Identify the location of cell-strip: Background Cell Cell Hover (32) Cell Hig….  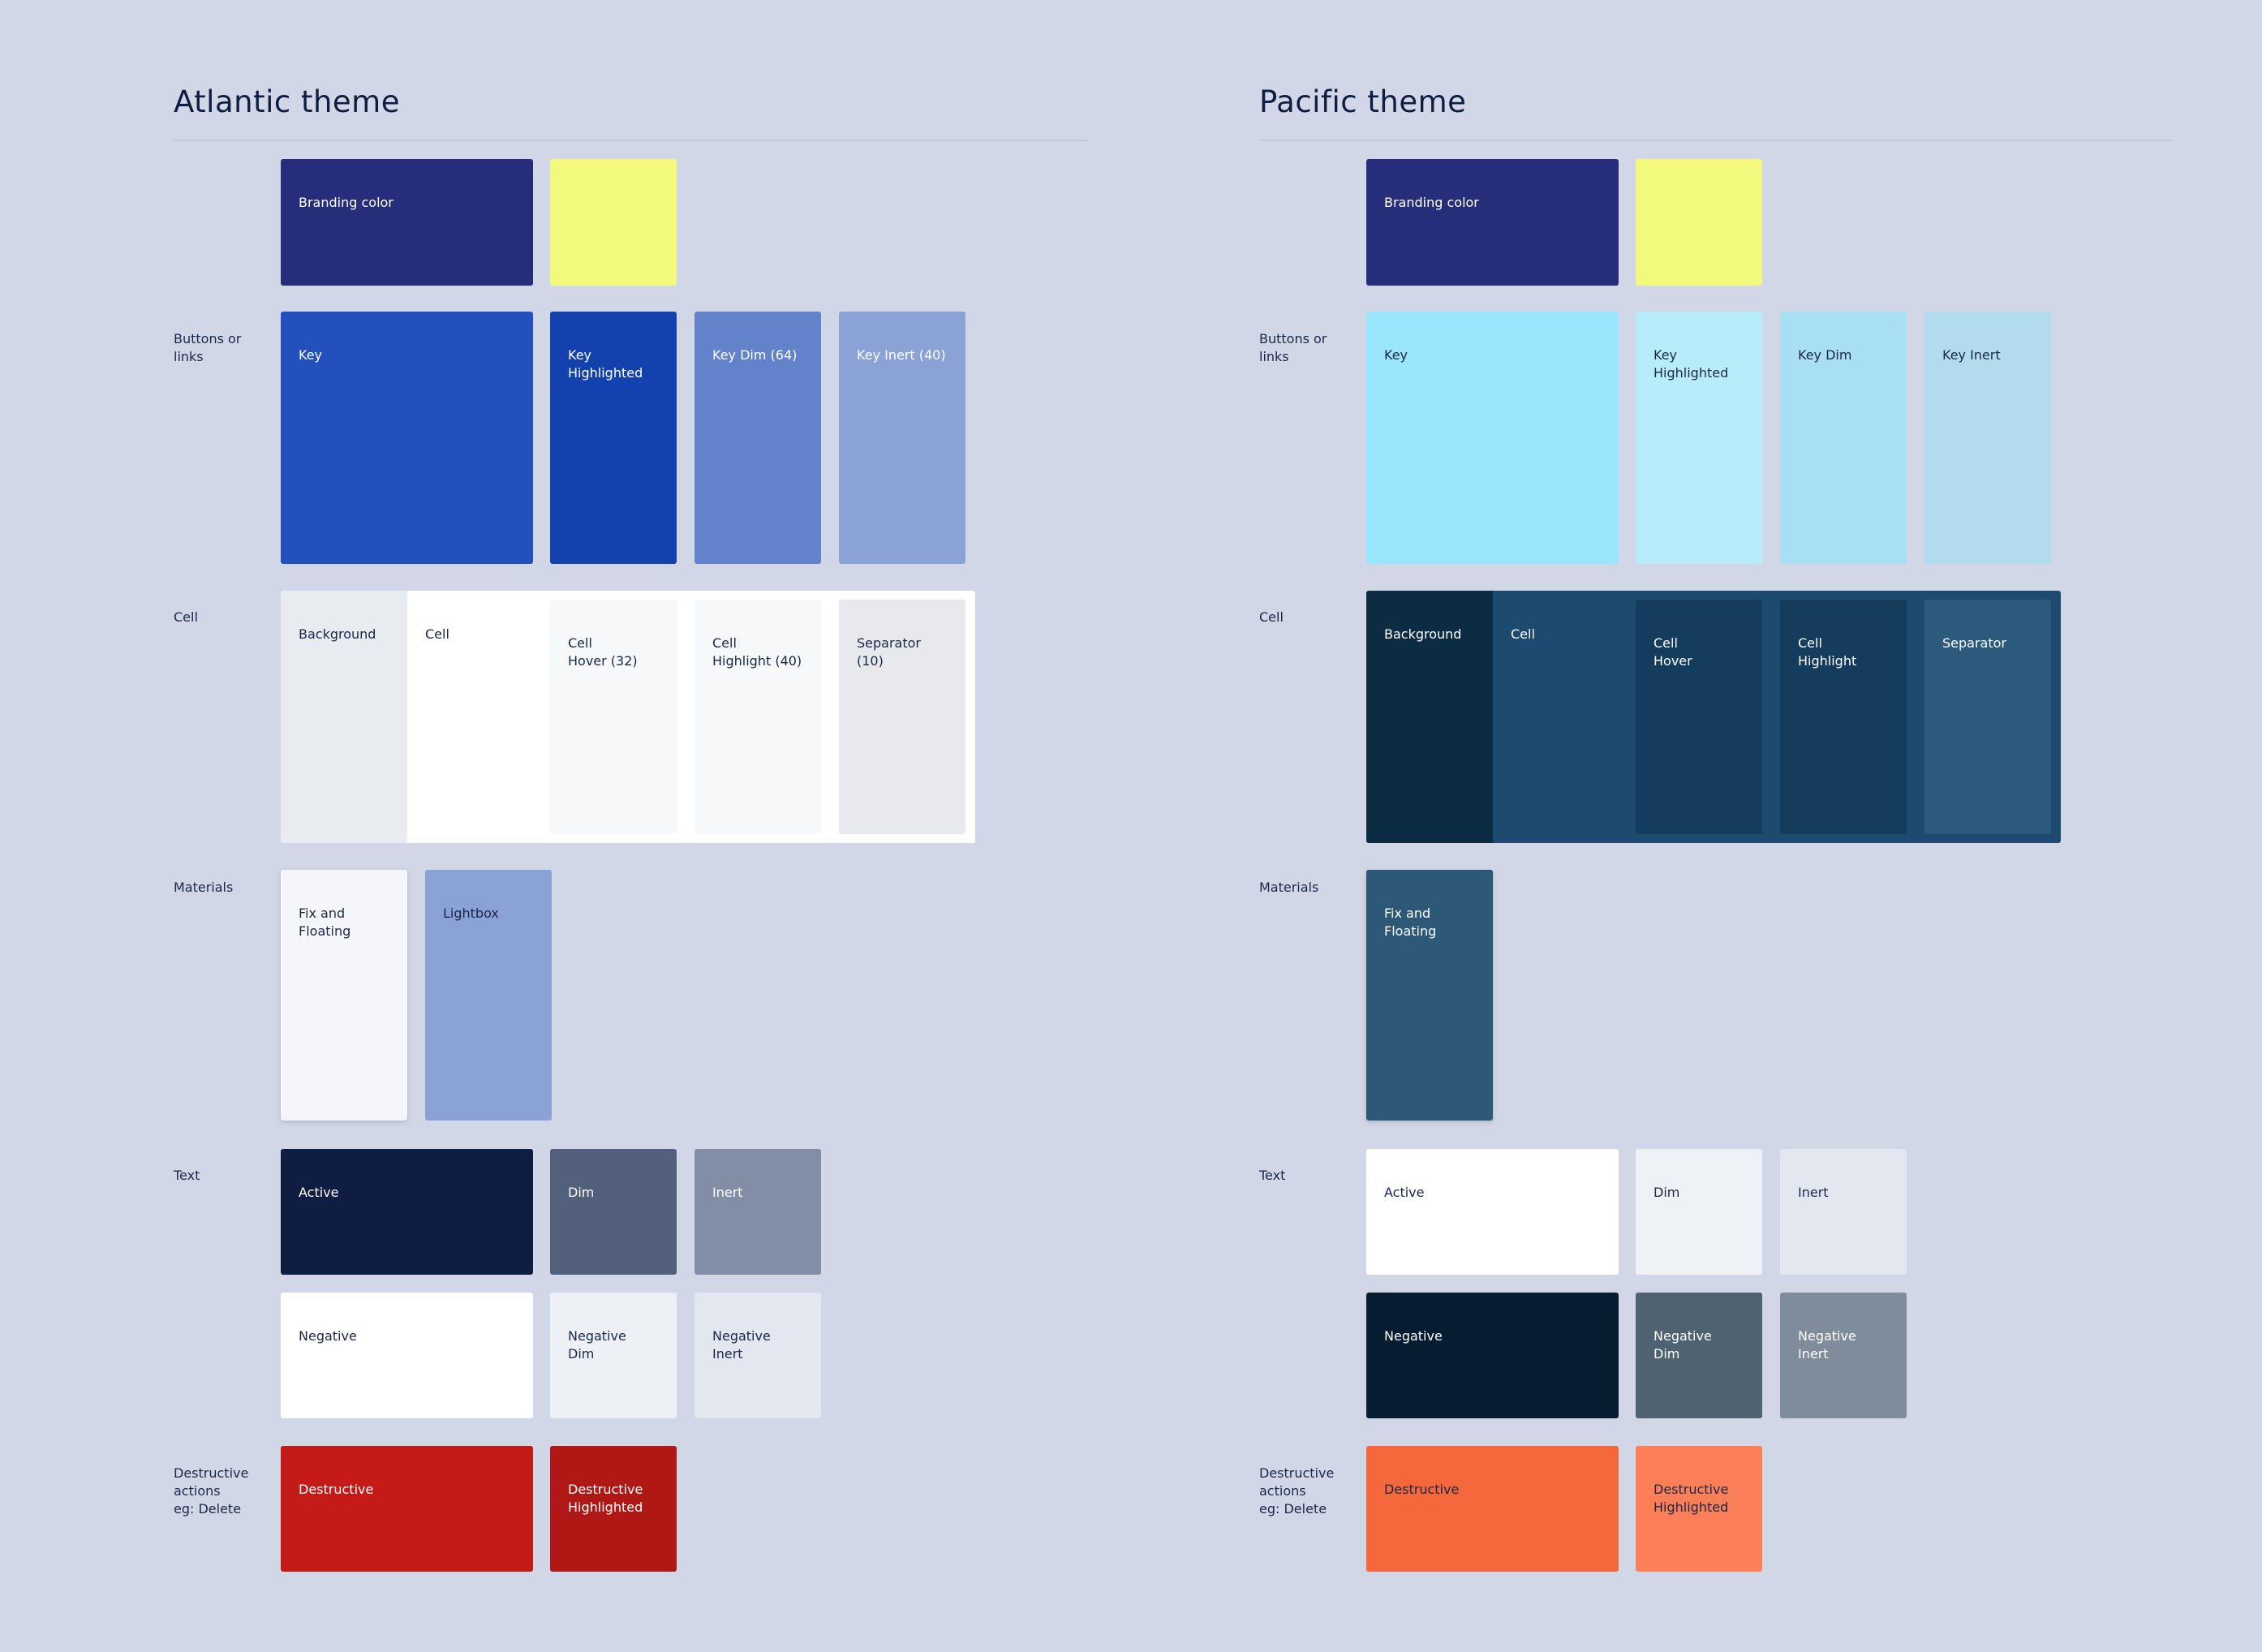
(628, 717).